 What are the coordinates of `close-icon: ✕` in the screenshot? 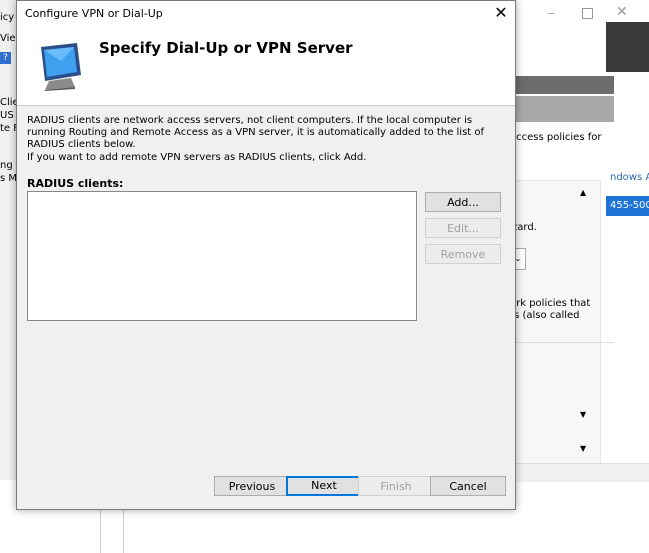 It's located at (622, 12).